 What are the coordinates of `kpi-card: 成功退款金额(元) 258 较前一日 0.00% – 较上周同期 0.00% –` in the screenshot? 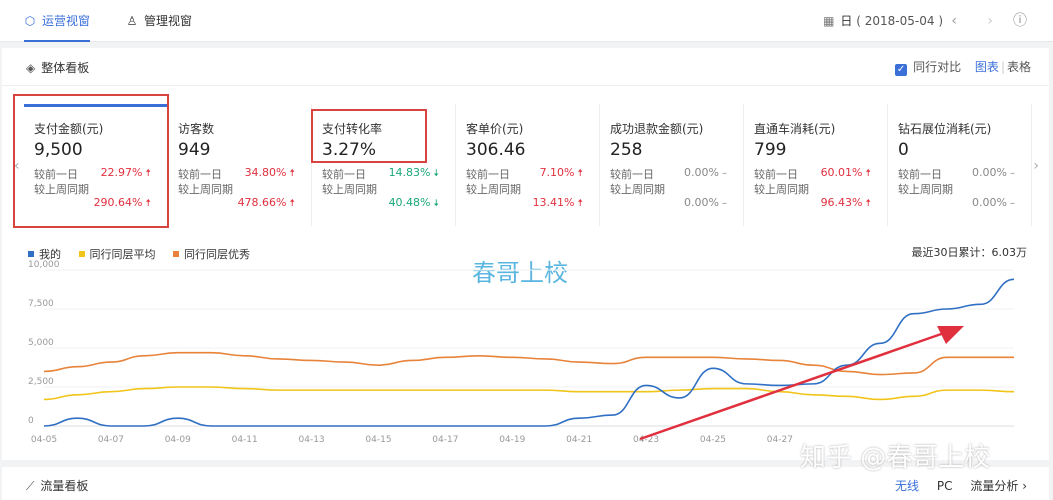 It's located at (672, 165).